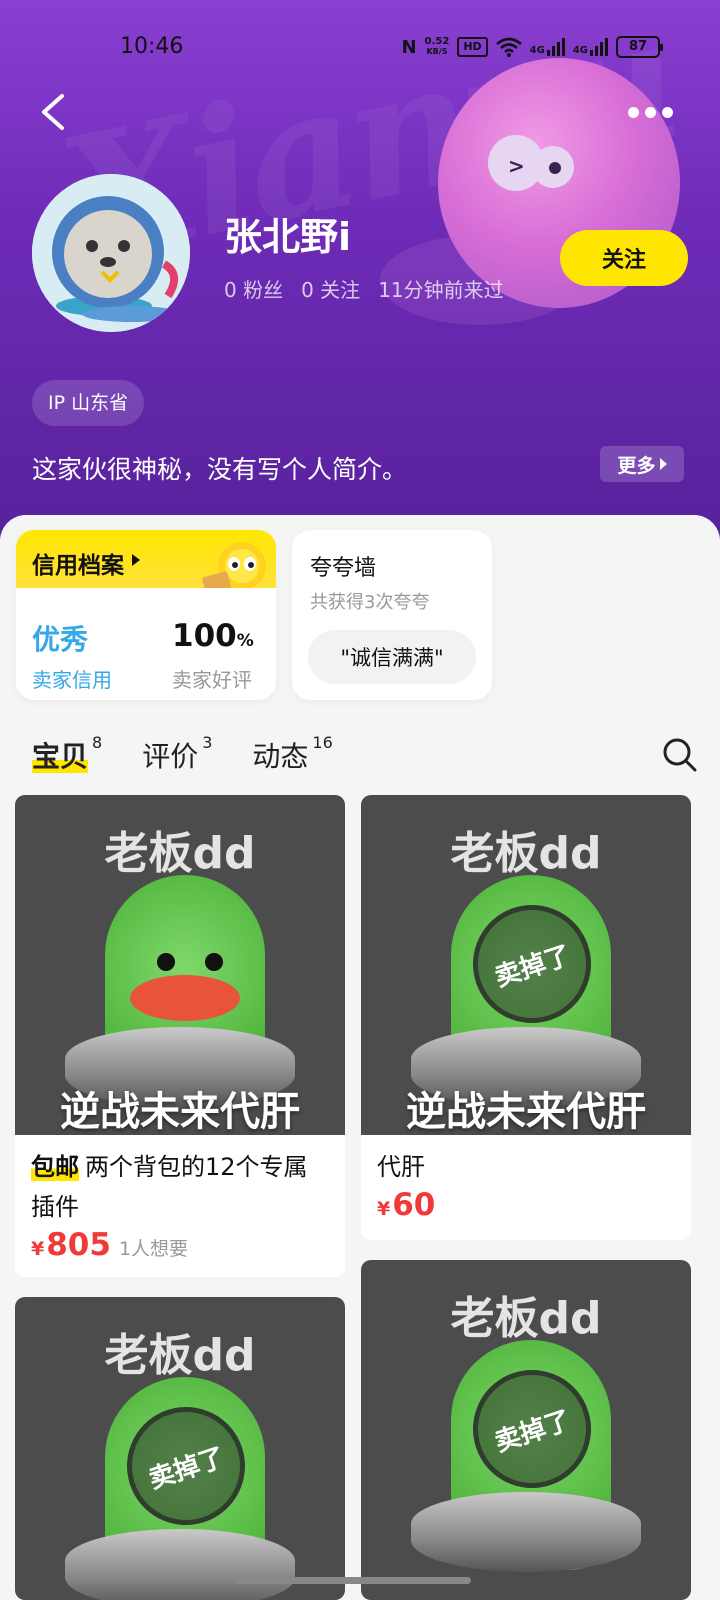 The width and height of the screenshot is (720, 1600). I want to click on hd-icon: HD, so click(472, 47).